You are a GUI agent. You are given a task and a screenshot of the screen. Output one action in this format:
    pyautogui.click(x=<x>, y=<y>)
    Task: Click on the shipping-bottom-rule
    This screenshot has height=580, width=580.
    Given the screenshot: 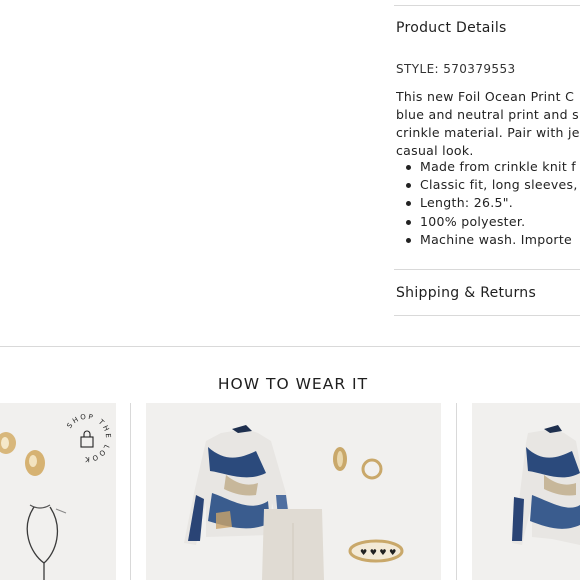 What is the action you would take?
    pyautogui.click(x=487, y=315)
    